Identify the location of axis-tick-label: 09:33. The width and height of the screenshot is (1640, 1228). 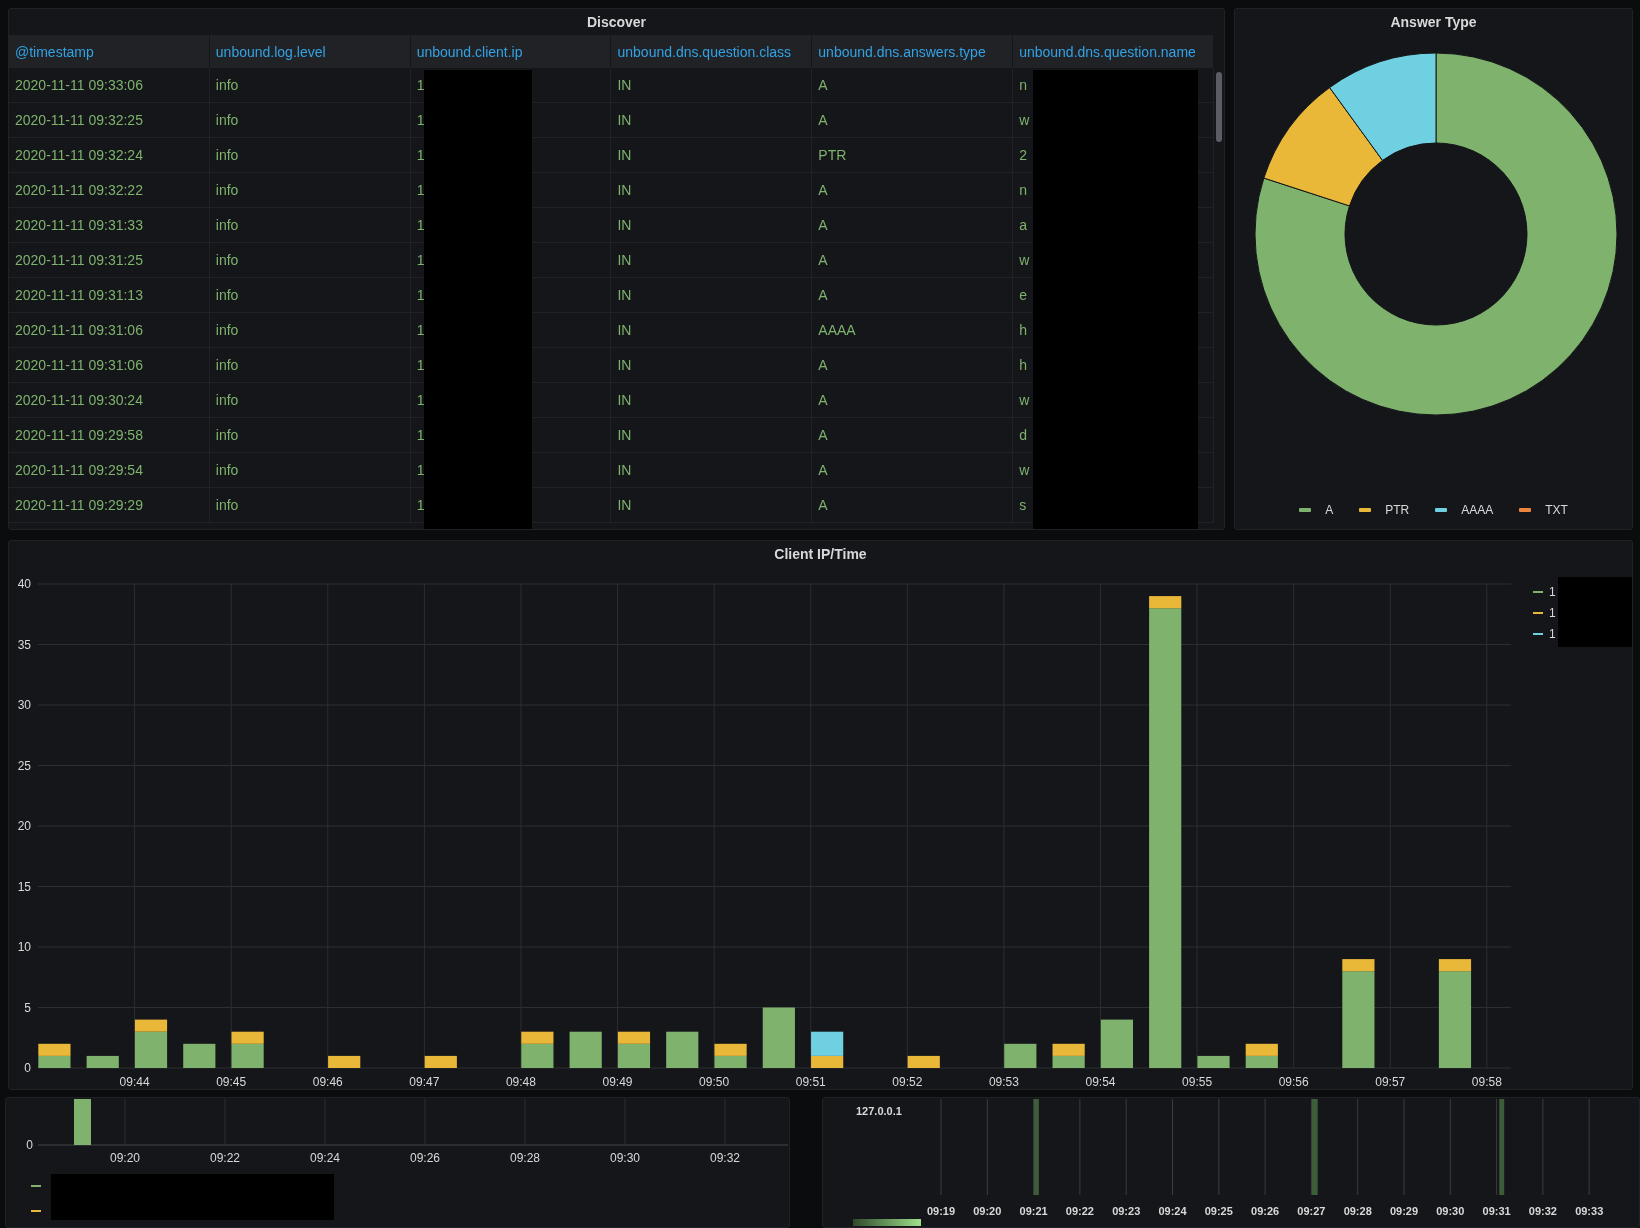
(1589, 1211).